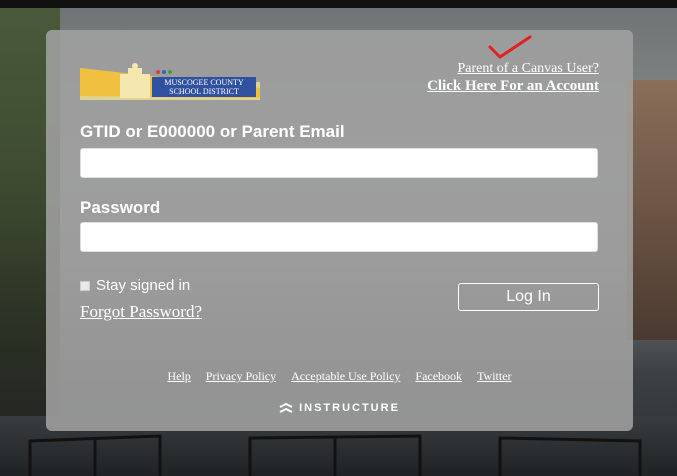  What do you see at coordinates (204, 91) in the screenshot?
I see `logo-name-line2: SCHOOL DISTRICT` at bounding box center [204, 91].